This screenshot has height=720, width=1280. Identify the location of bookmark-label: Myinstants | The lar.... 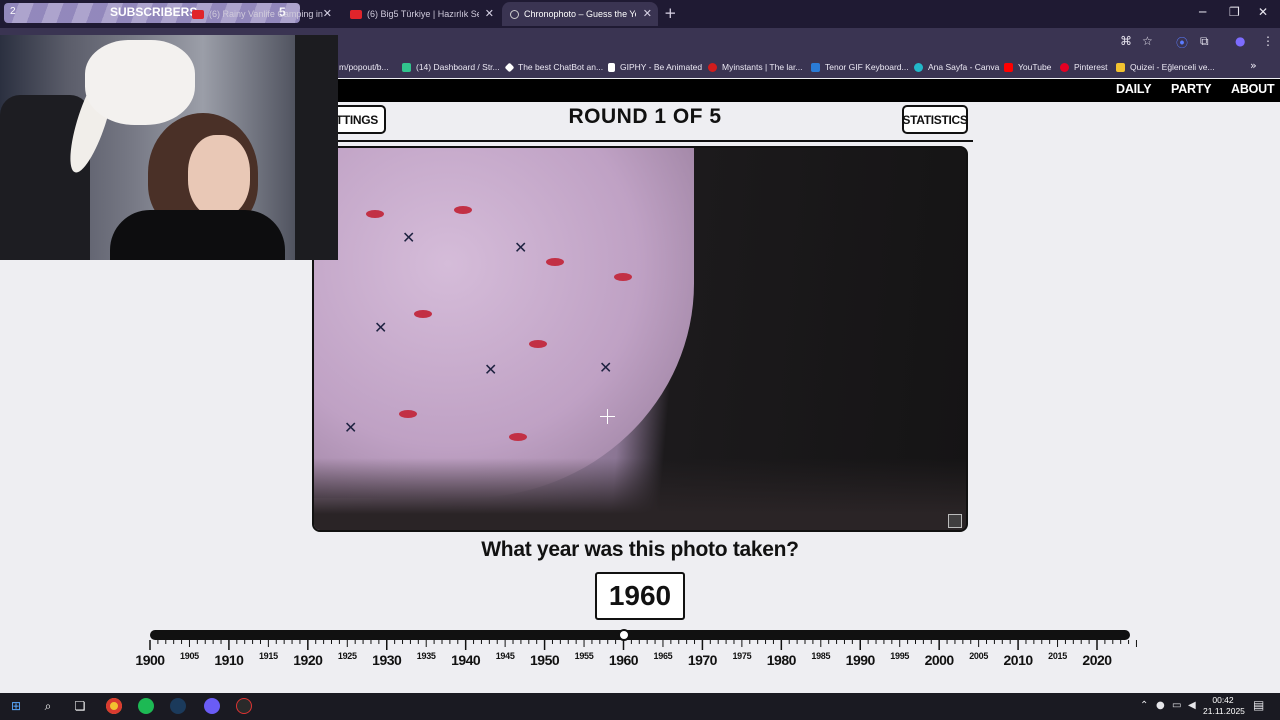
(762, 67).